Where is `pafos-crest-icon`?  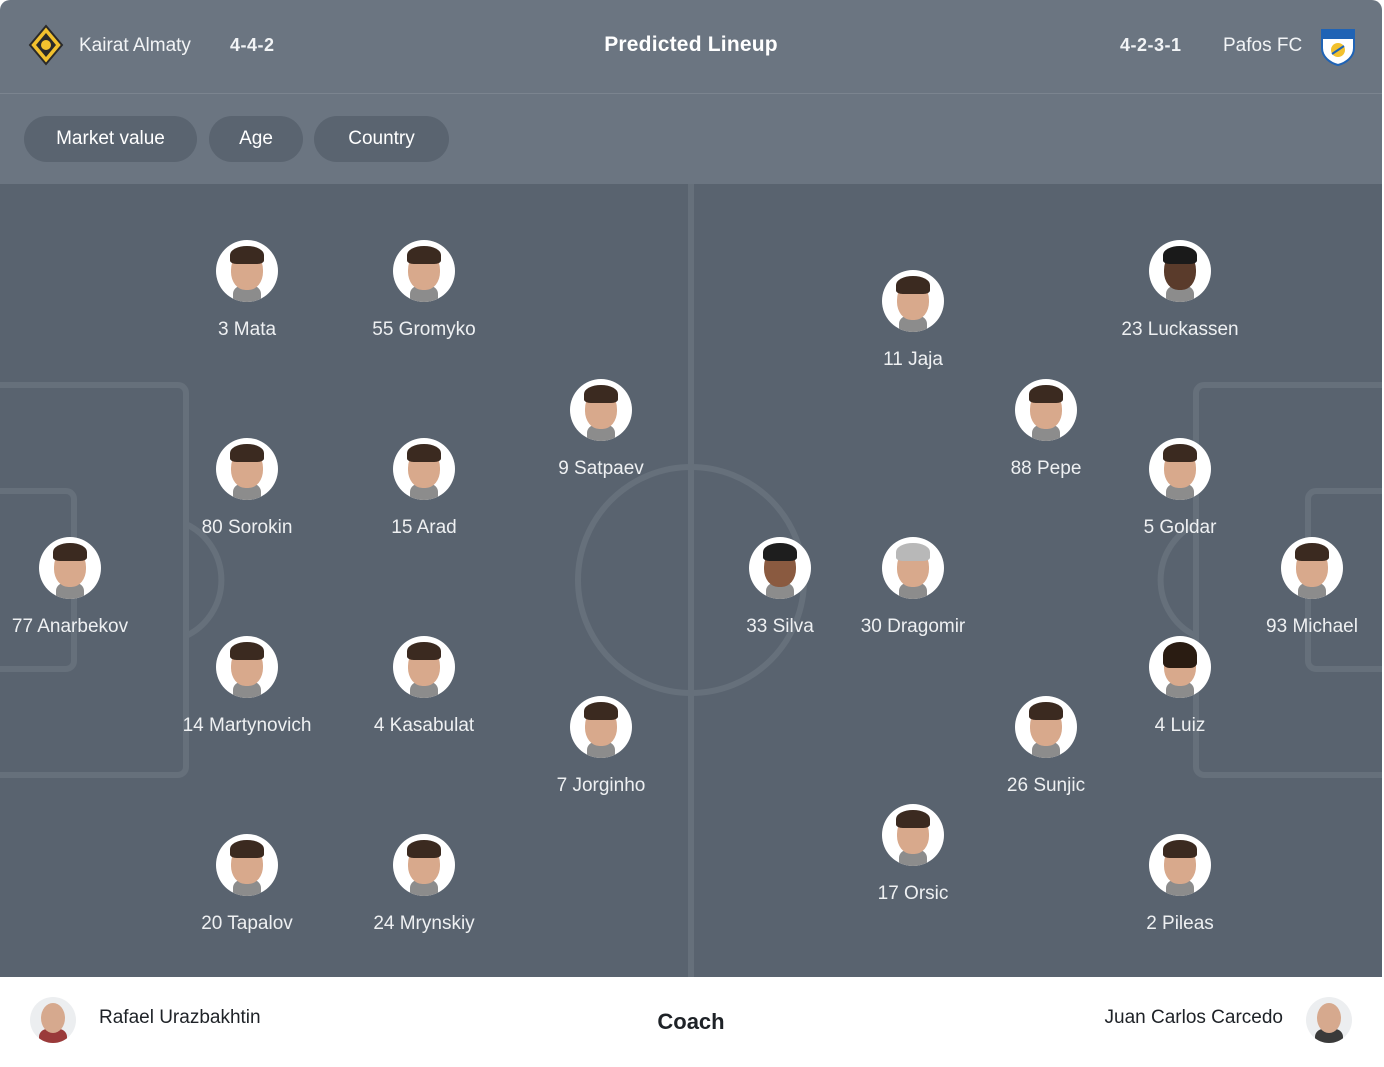
pafos-crest-icon is located at coordinates (1338, 45).